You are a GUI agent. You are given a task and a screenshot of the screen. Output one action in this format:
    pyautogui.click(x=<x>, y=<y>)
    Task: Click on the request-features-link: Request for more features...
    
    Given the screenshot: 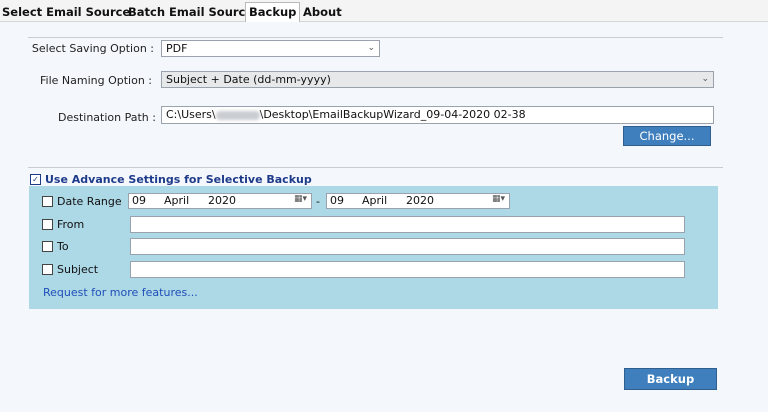 What is the action you would take?
    pyautogui.click(x=120, y=292)
    